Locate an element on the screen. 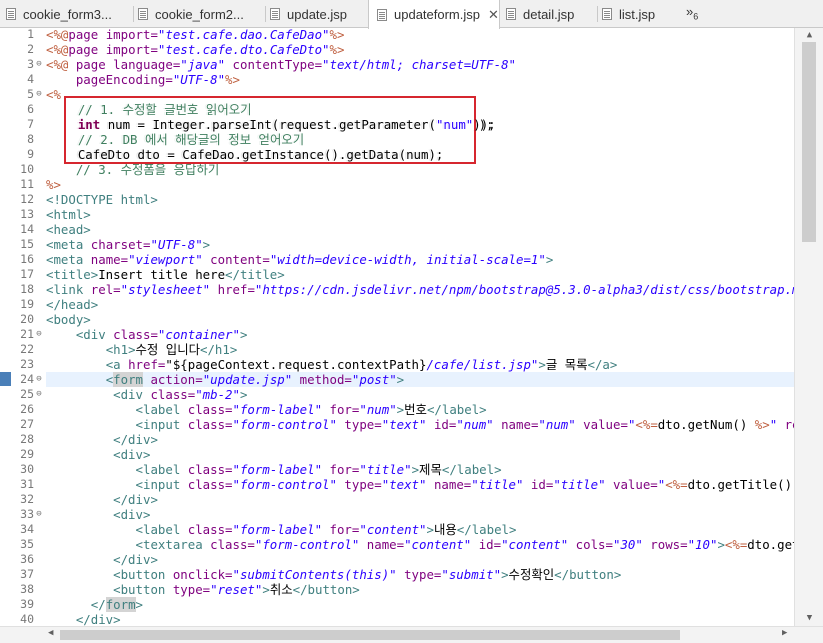 This screenshot has height=643, width=823. scroll-down-icon: ▼ is located at coordinates (809, 618).